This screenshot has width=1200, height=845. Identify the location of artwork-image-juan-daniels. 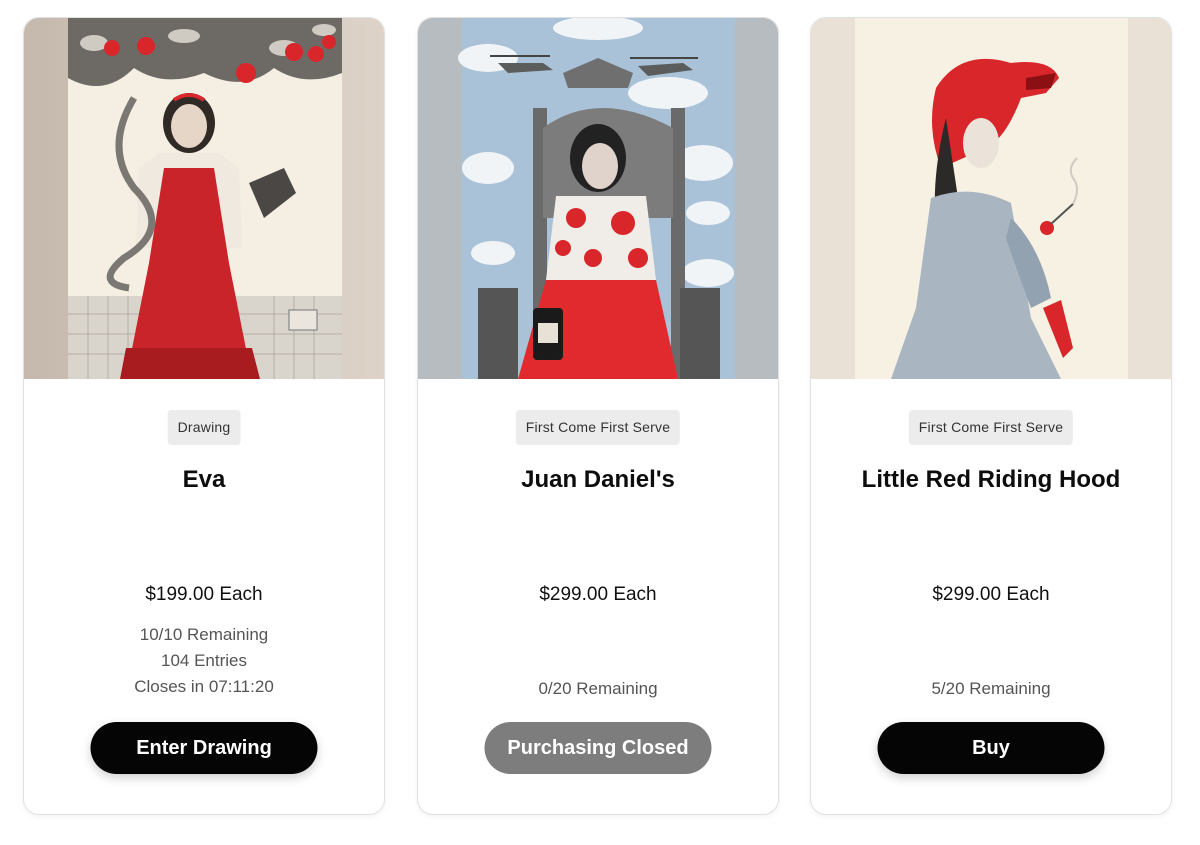
(598, 198).